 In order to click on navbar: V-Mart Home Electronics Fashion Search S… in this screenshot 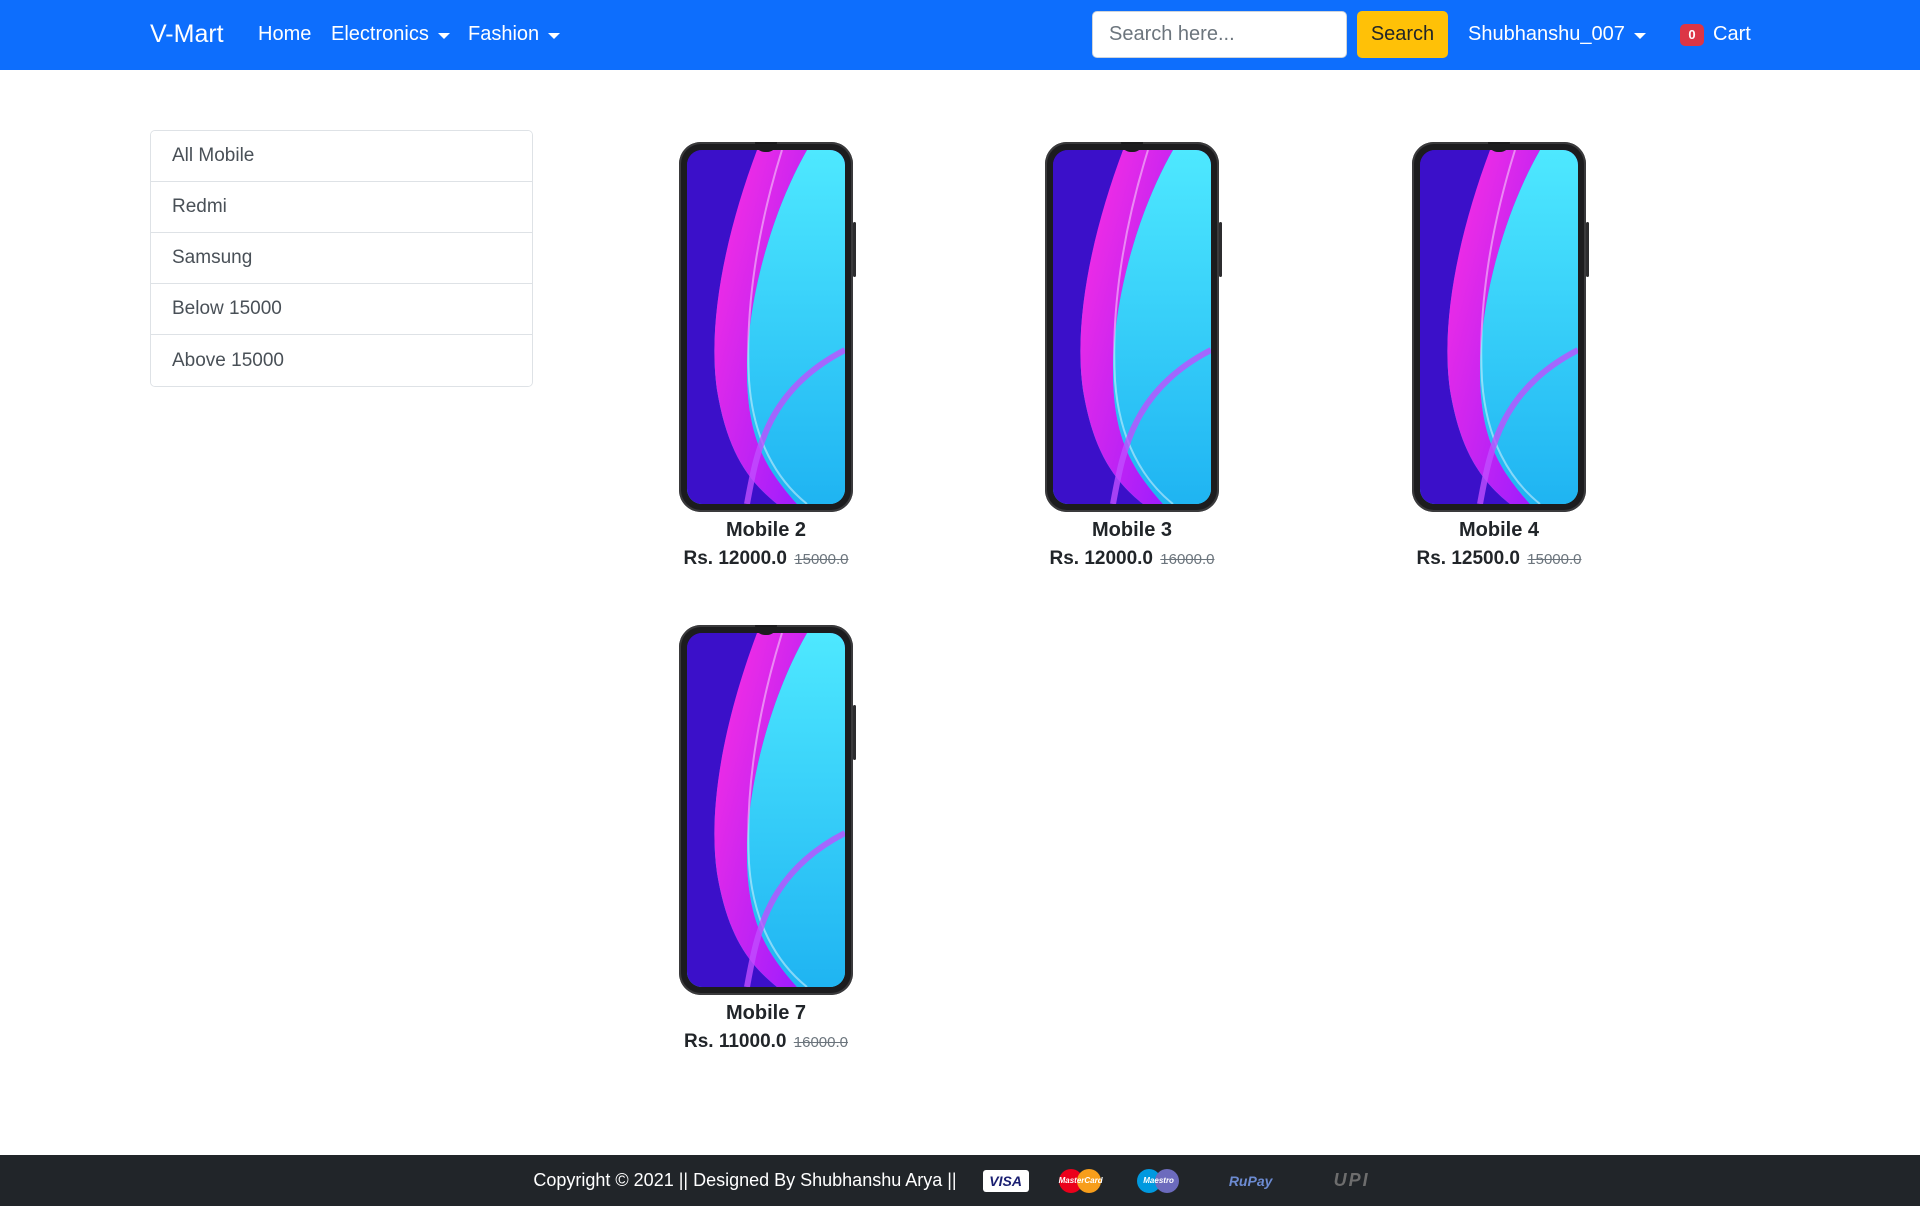, I will do `click(960, 35)`.